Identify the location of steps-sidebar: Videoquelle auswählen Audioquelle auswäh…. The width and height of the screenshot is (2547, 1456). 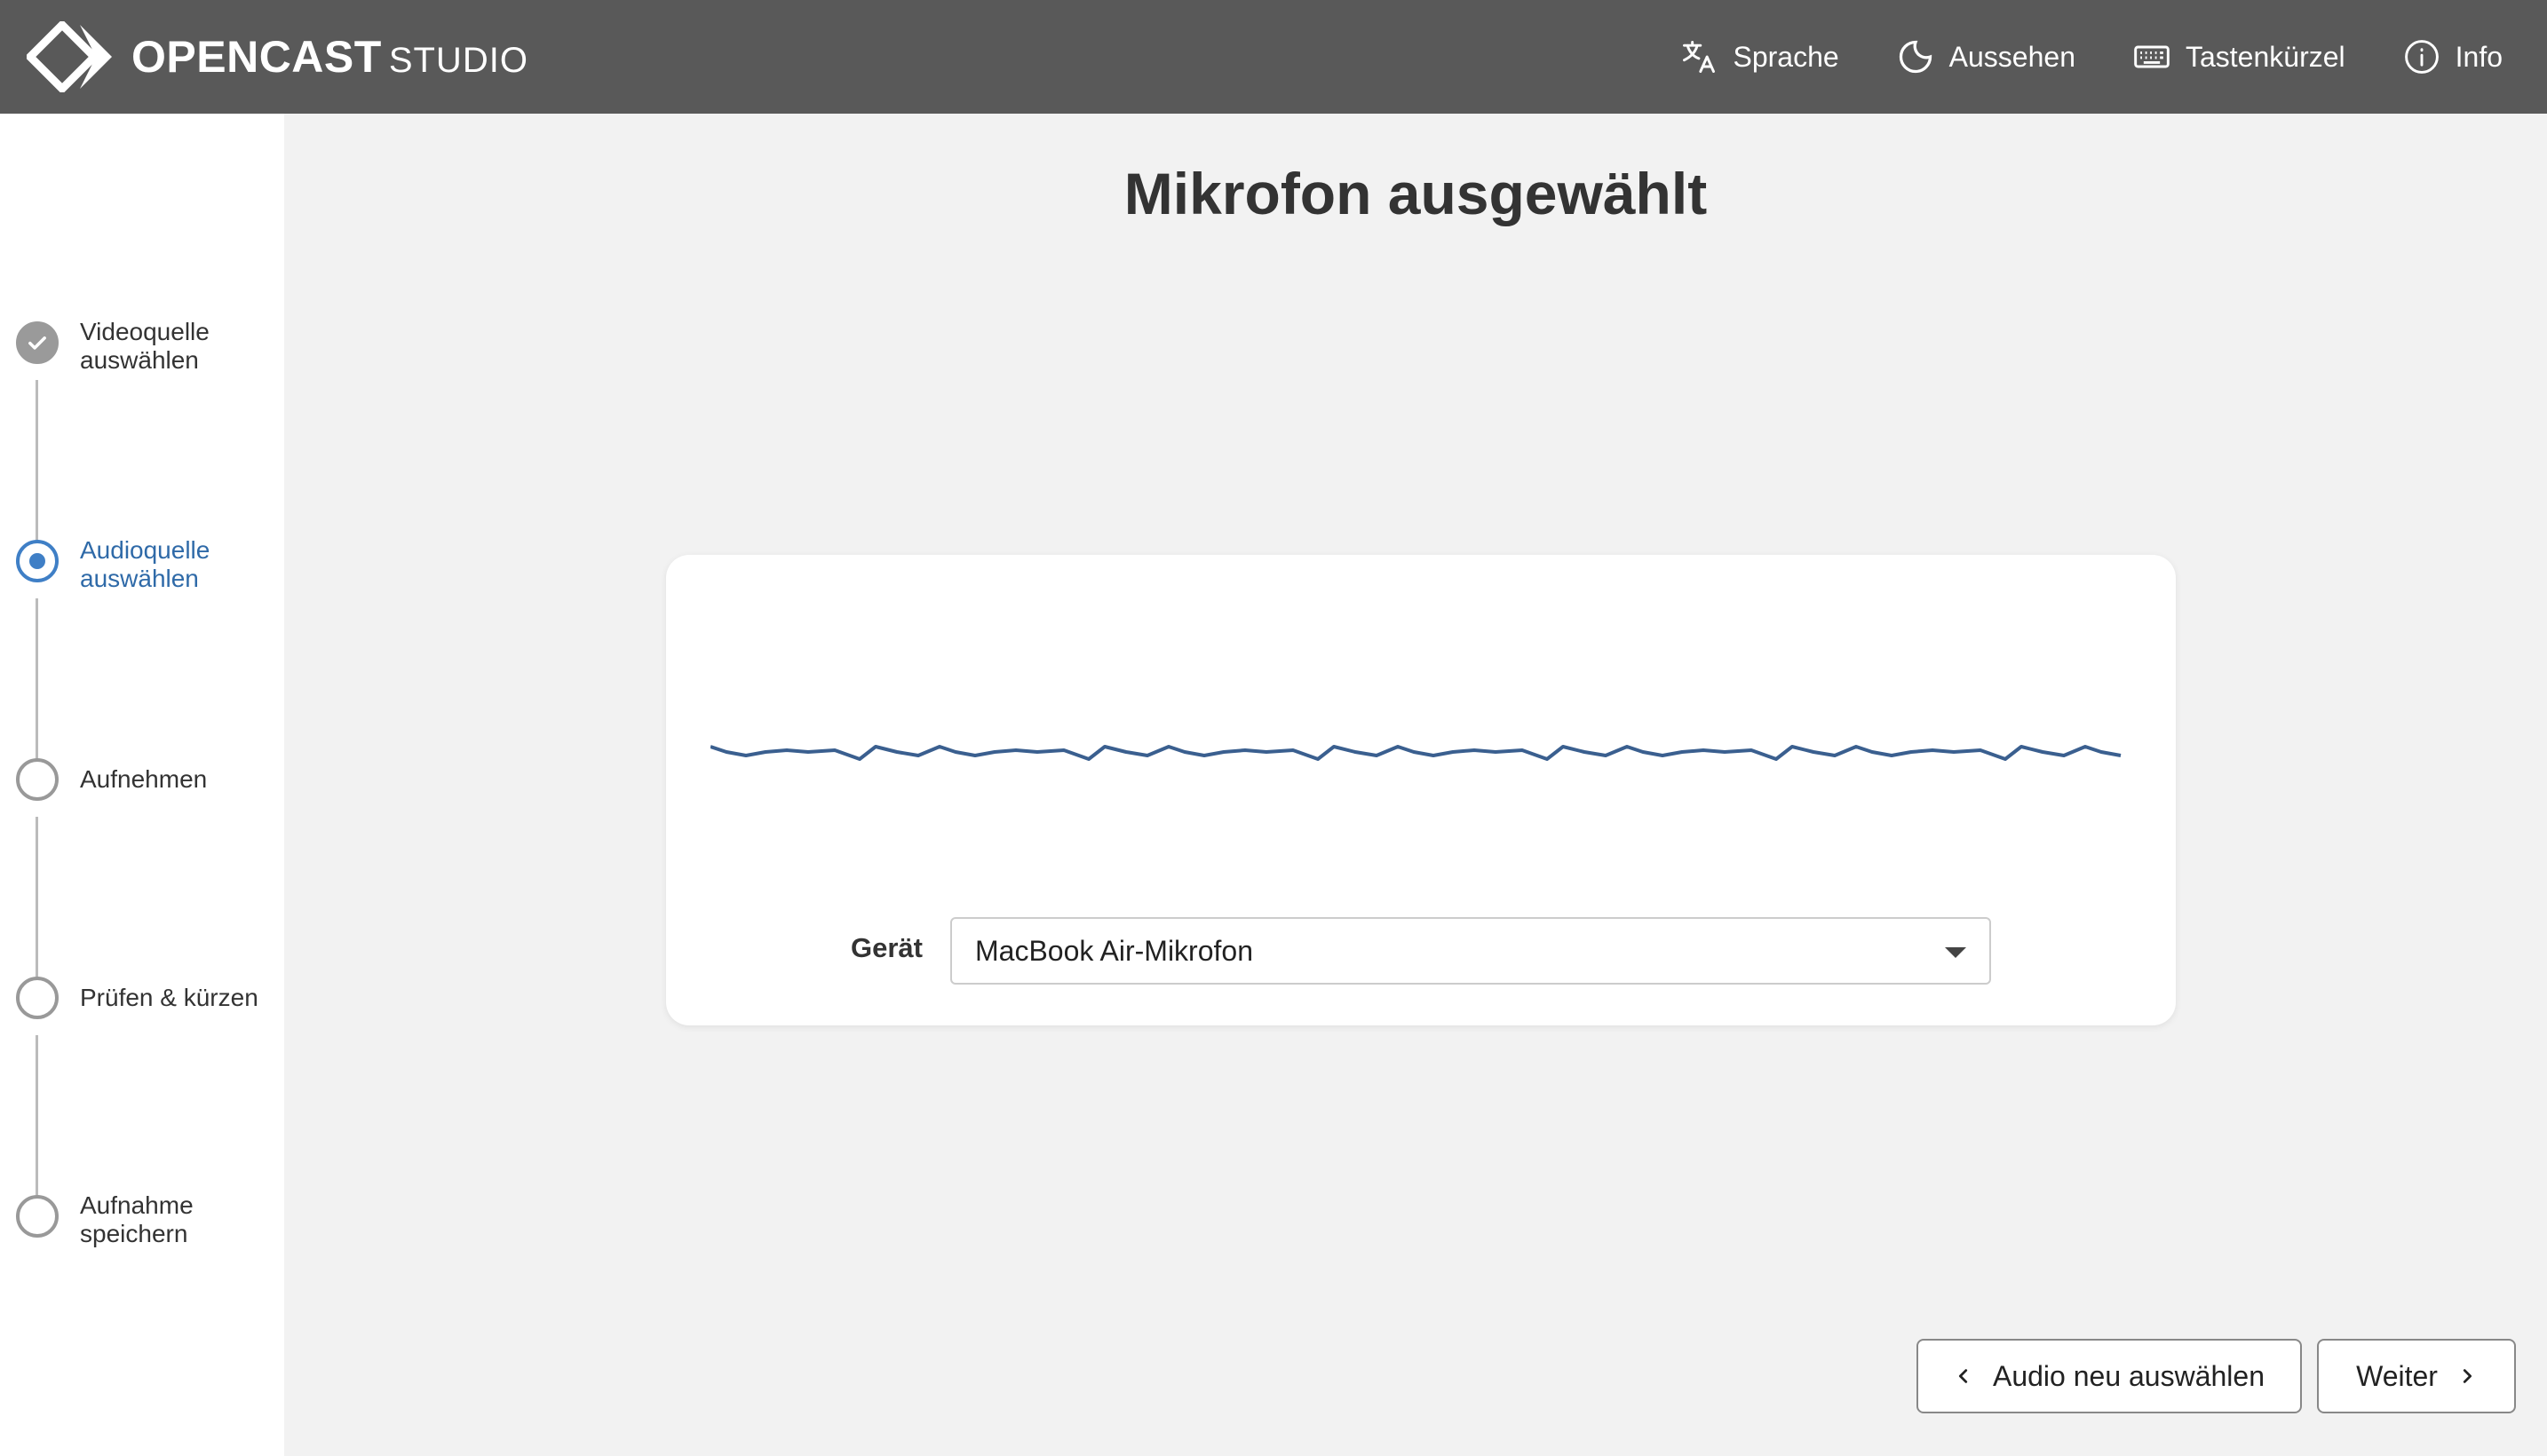
(142, 785).